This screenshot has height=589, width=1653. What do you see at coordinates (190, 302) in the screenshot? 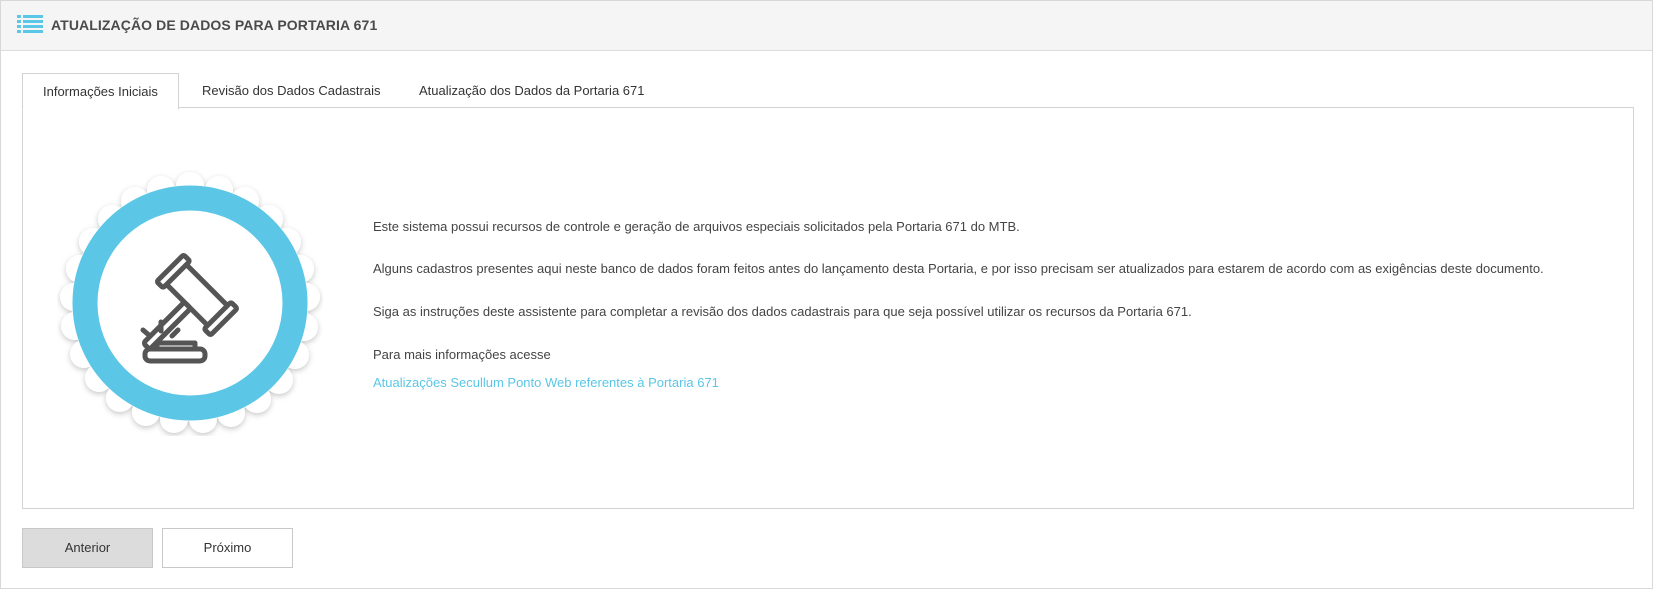
I see `gavel-icon` at bounding box center [190, 302].